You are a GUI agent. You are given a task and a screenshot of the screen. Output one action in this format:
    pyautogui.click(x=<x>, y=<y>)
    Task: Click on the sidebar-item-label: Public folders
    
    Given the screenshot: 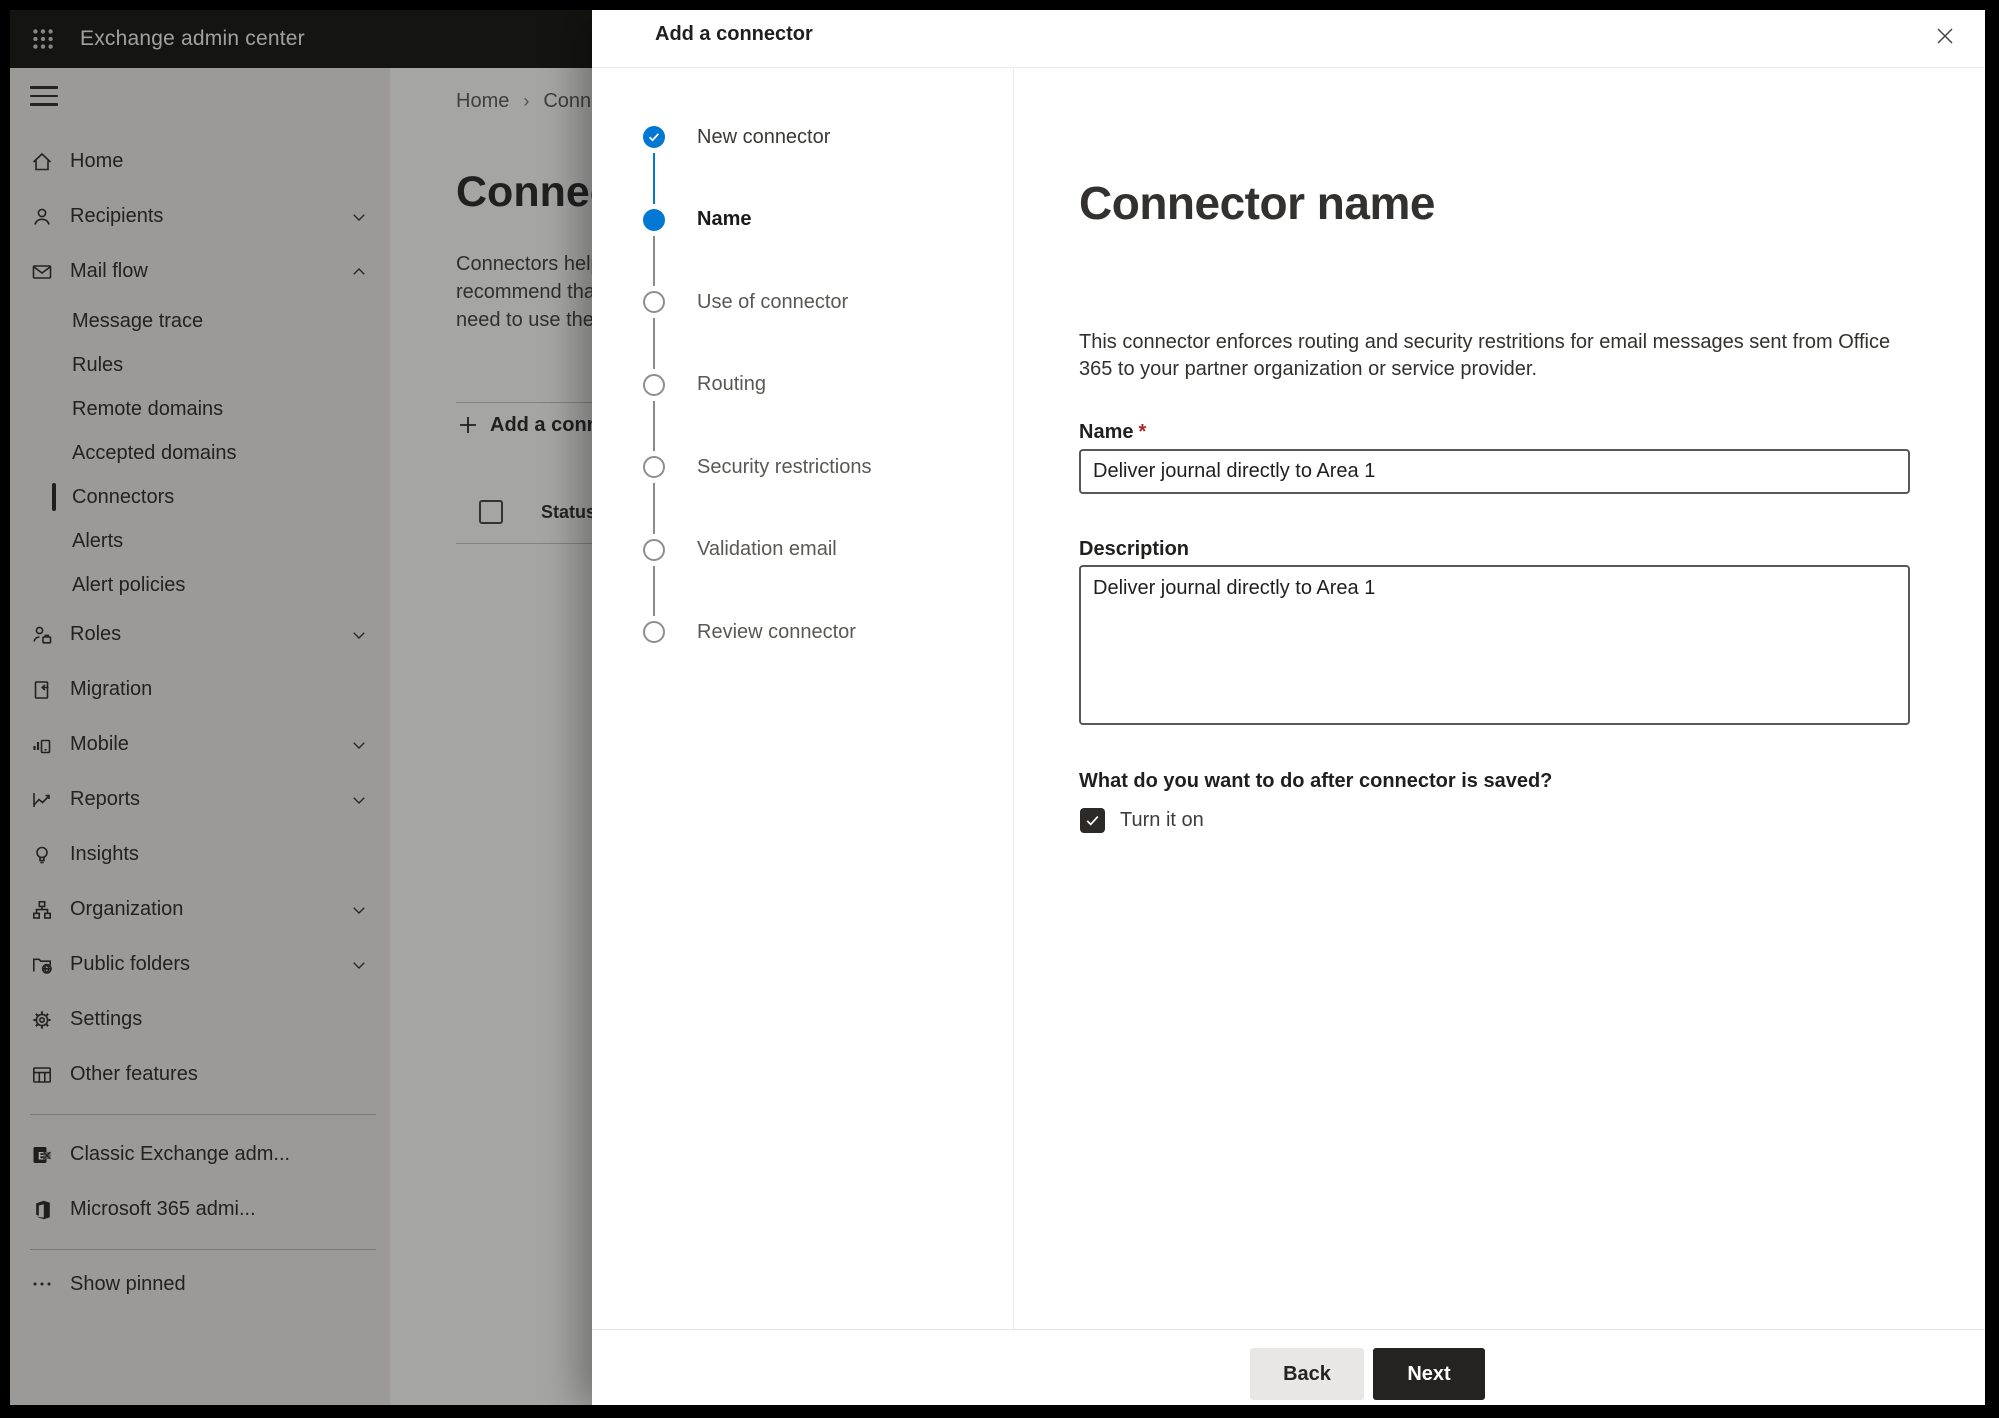 What is the action you would take?
    pyautogui.click(x=130, y=964)
    